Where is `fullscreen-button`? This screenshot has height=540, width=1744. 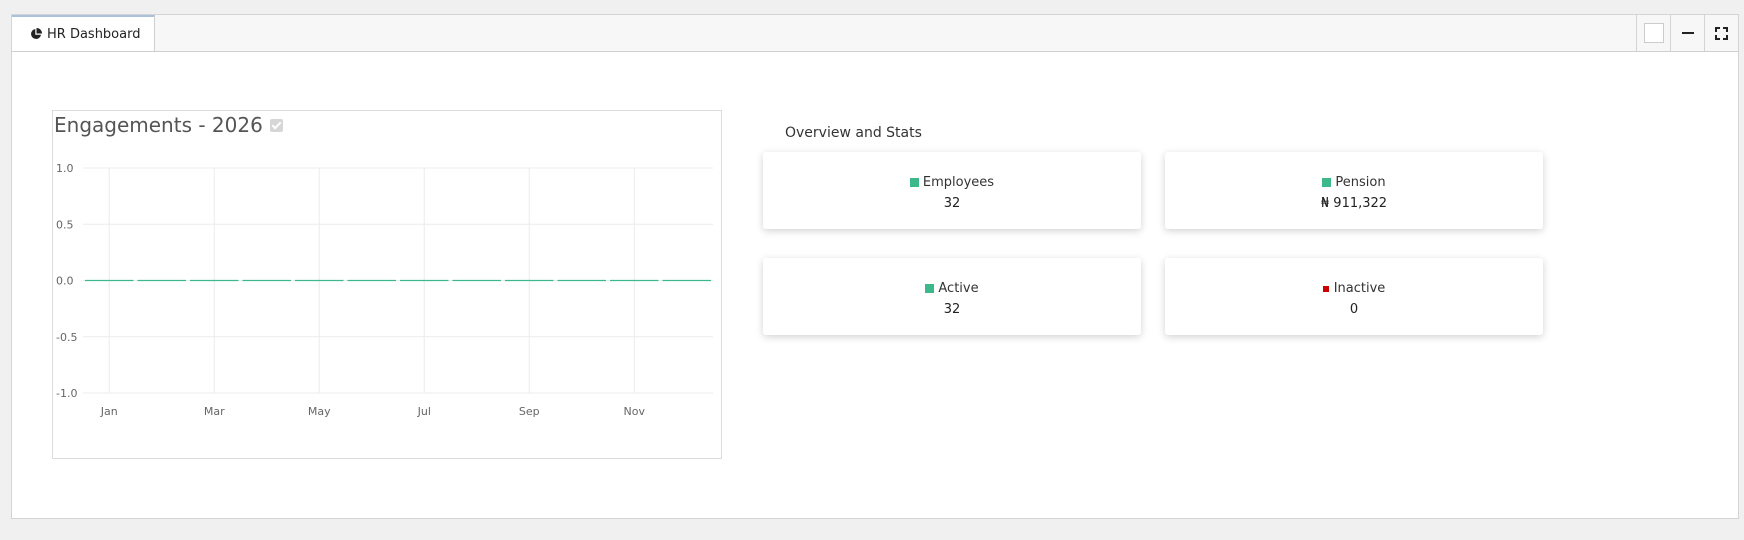 fullscreen-button is located at coordinates (1721, 33).